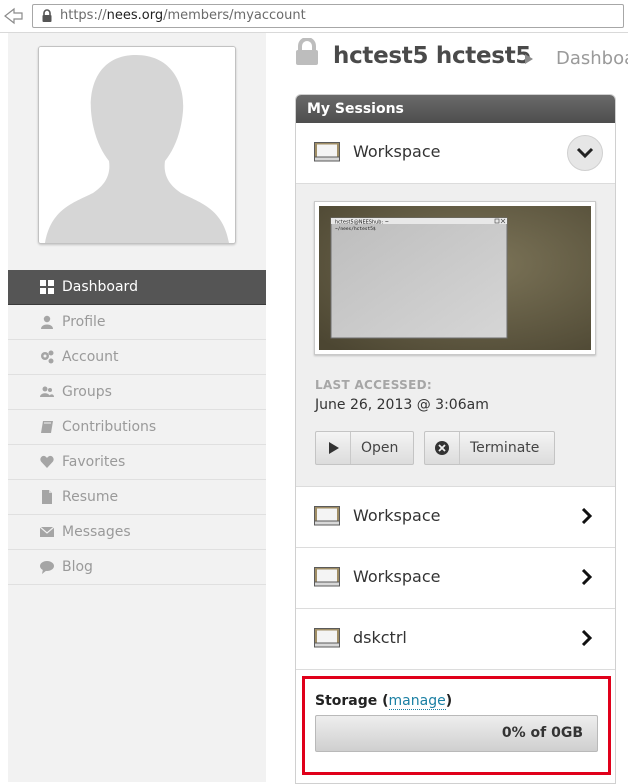 Image resolution: width=628 pixels, height=784 pixels. I want to click on sidebar-item-blog: Blog, so click(137, 567).